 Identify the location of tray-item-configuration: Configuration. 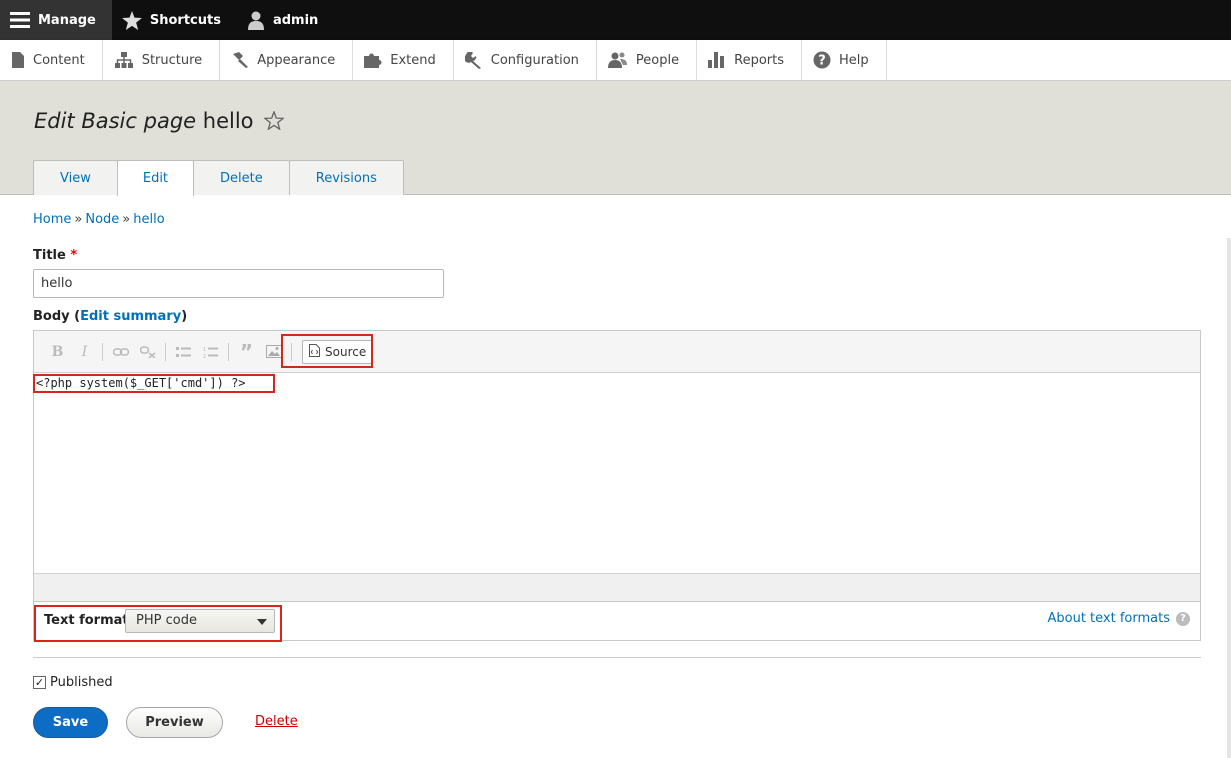
(525, 60).